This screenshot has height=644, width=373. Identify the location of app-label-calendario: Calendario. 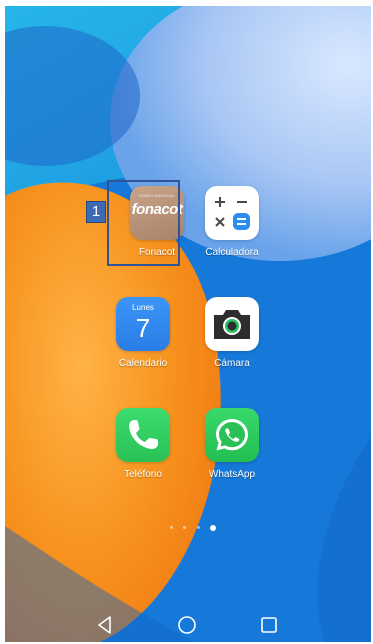
(143, 363).